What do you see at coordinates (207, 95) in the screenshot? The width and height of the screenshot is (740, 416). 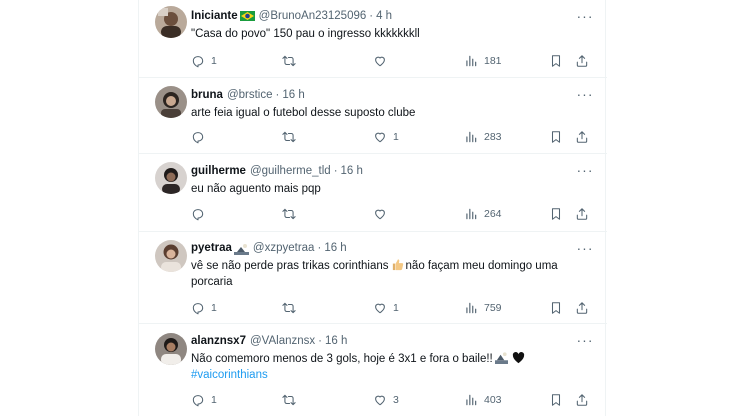 I see `display-name: bruna` at bounding box center [207, 95].